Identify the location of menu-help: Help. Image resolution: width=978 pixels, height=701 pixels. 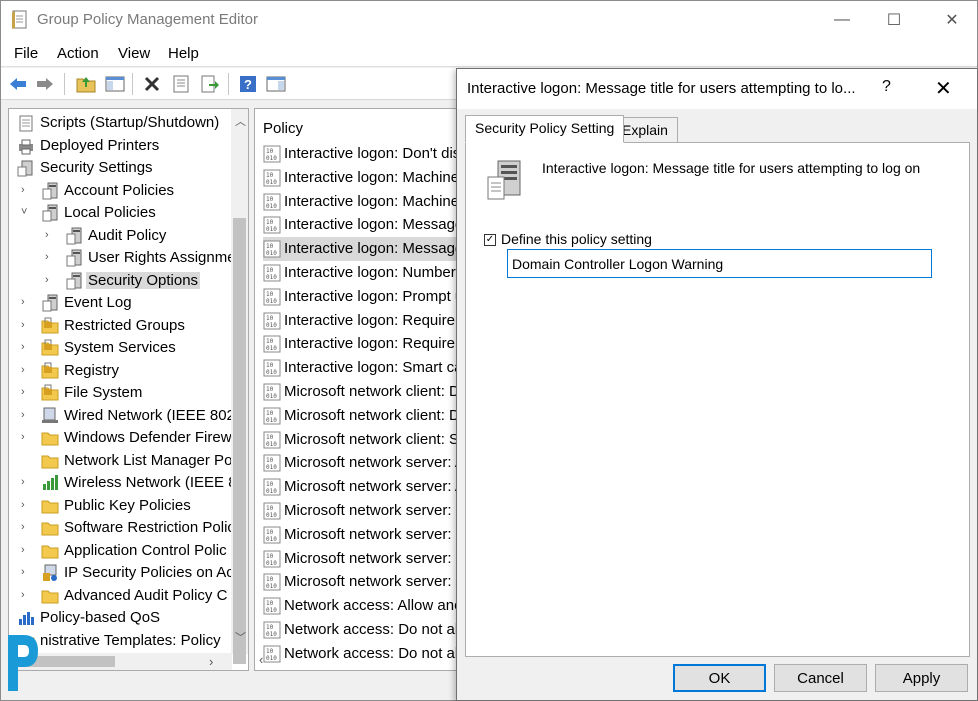
(183, 53).